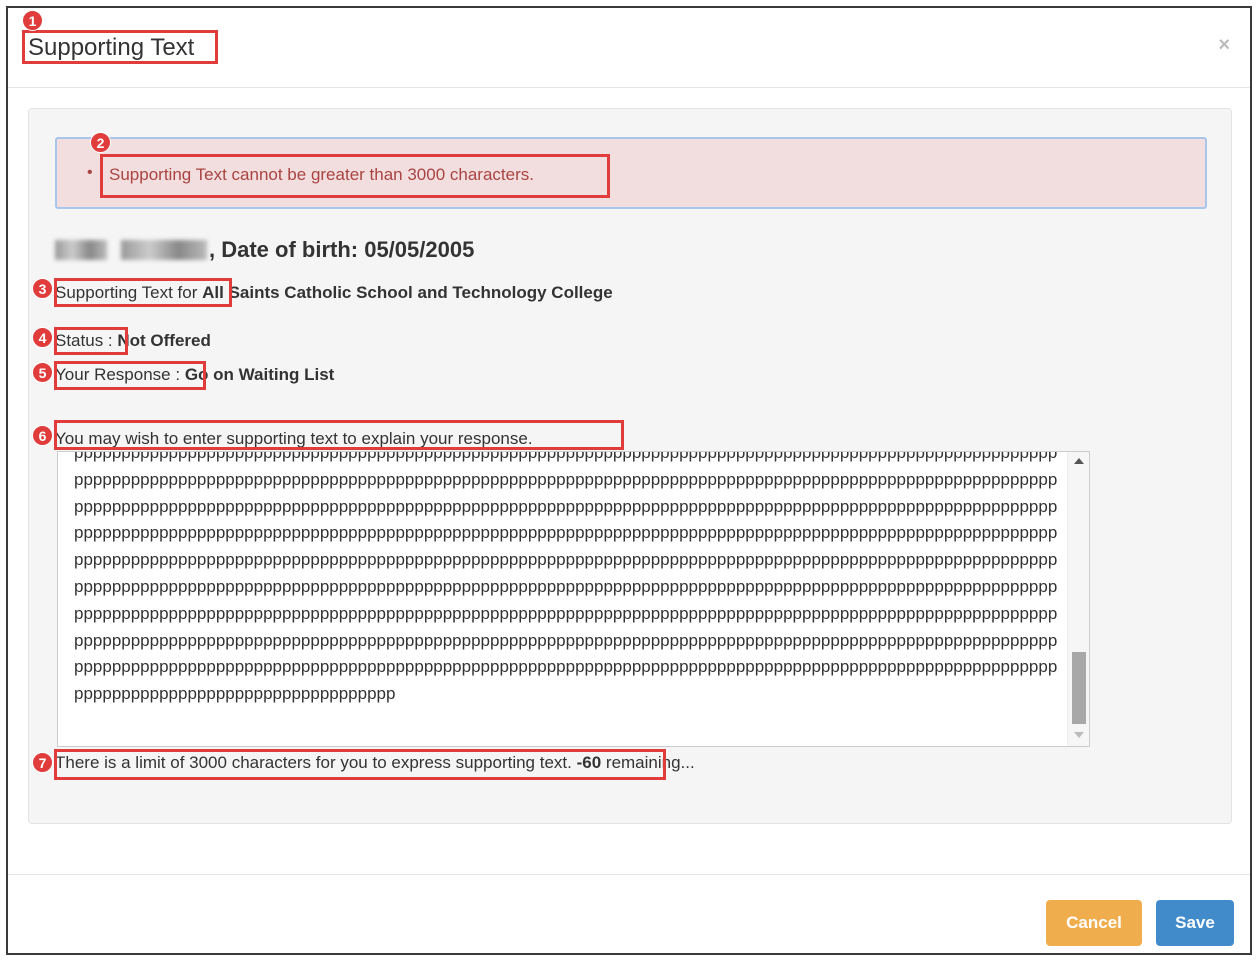 This screenshot has height=961, width=1258. Describe the element at coordinates (1094, 923) in the screenshot. I see `cancel-button: Cancel` at that location.